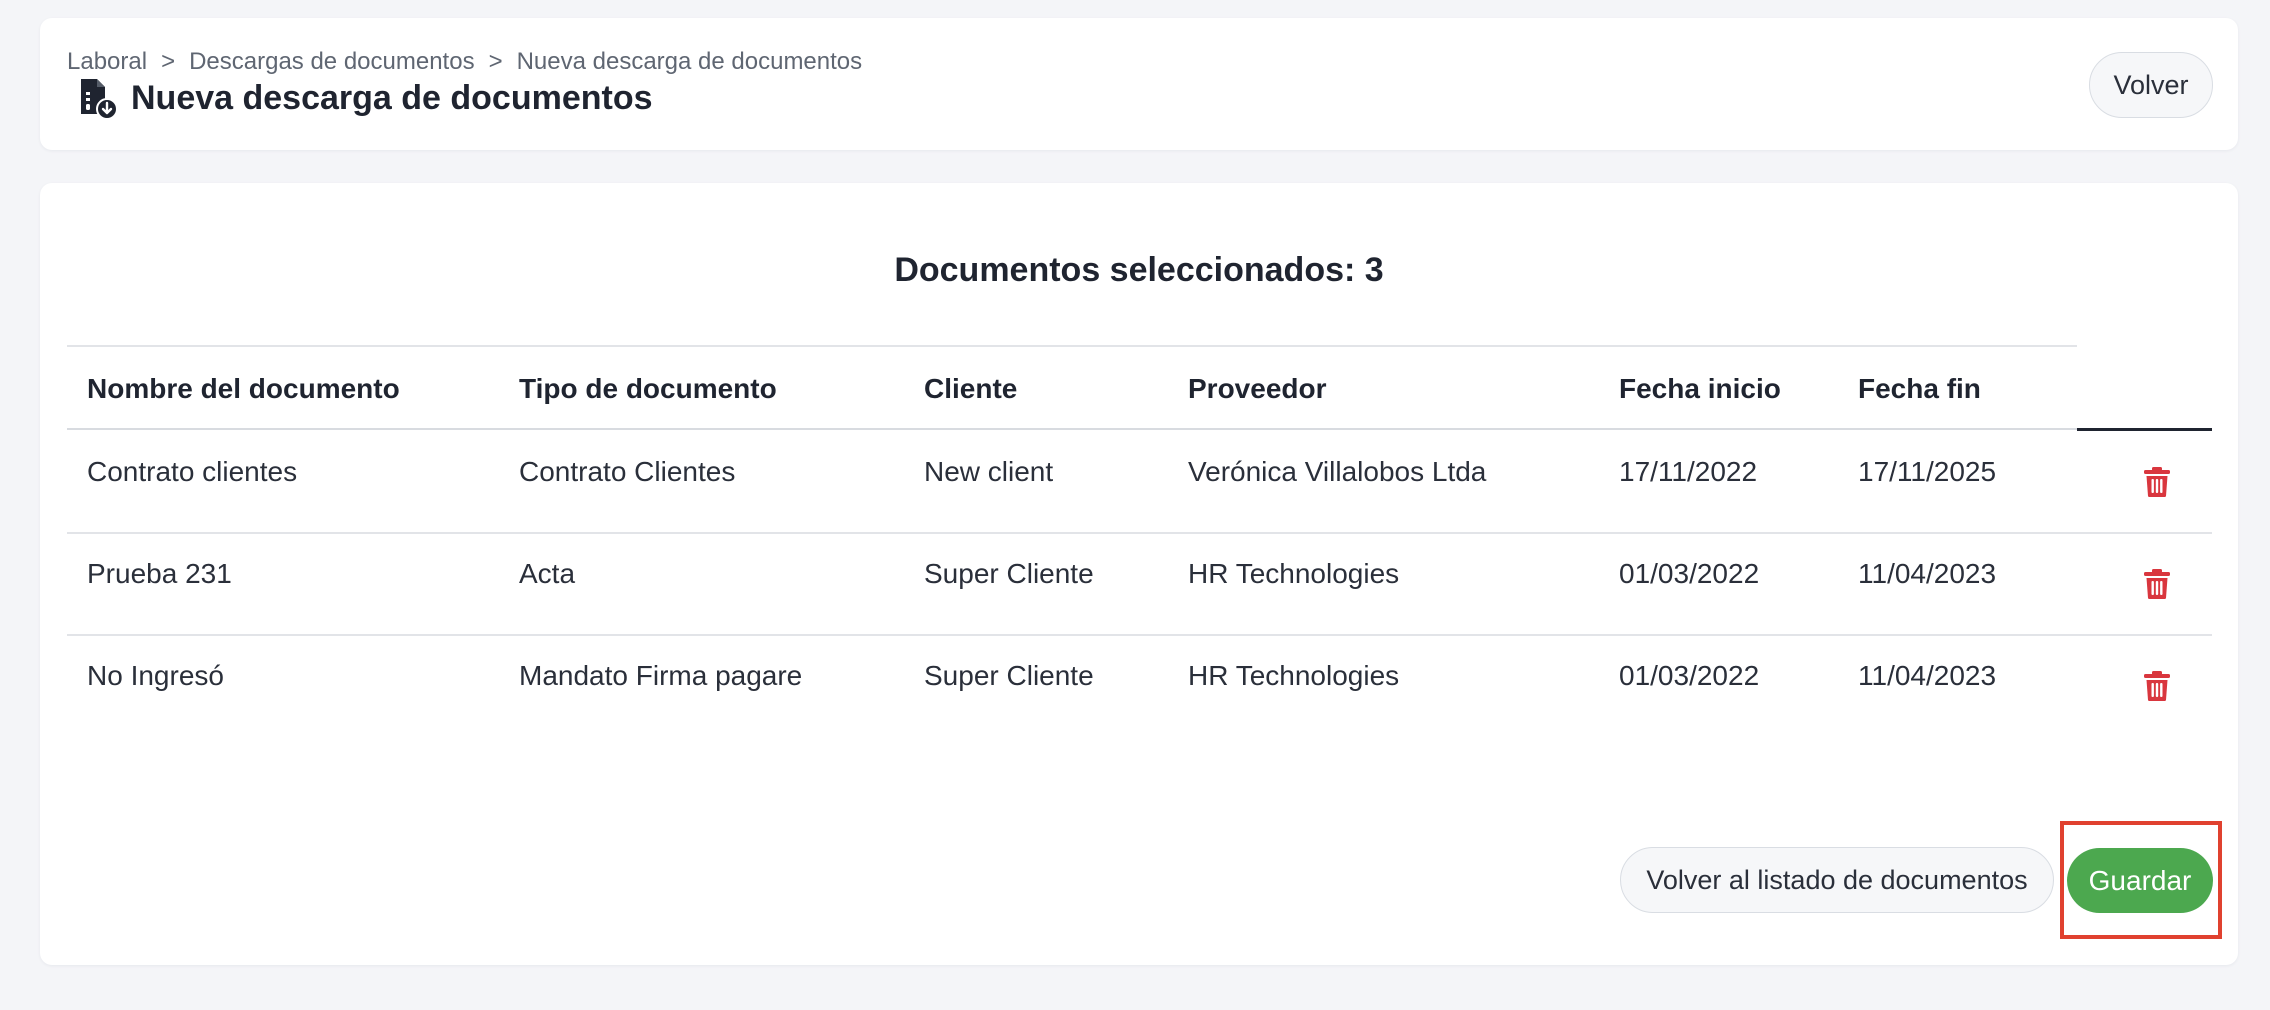 This screenshot has height=1010, width=2270. Describe the element at coordinates (648, 388) in the screenshot. I see `column-header-document-type: Tipo de documento` at that location.